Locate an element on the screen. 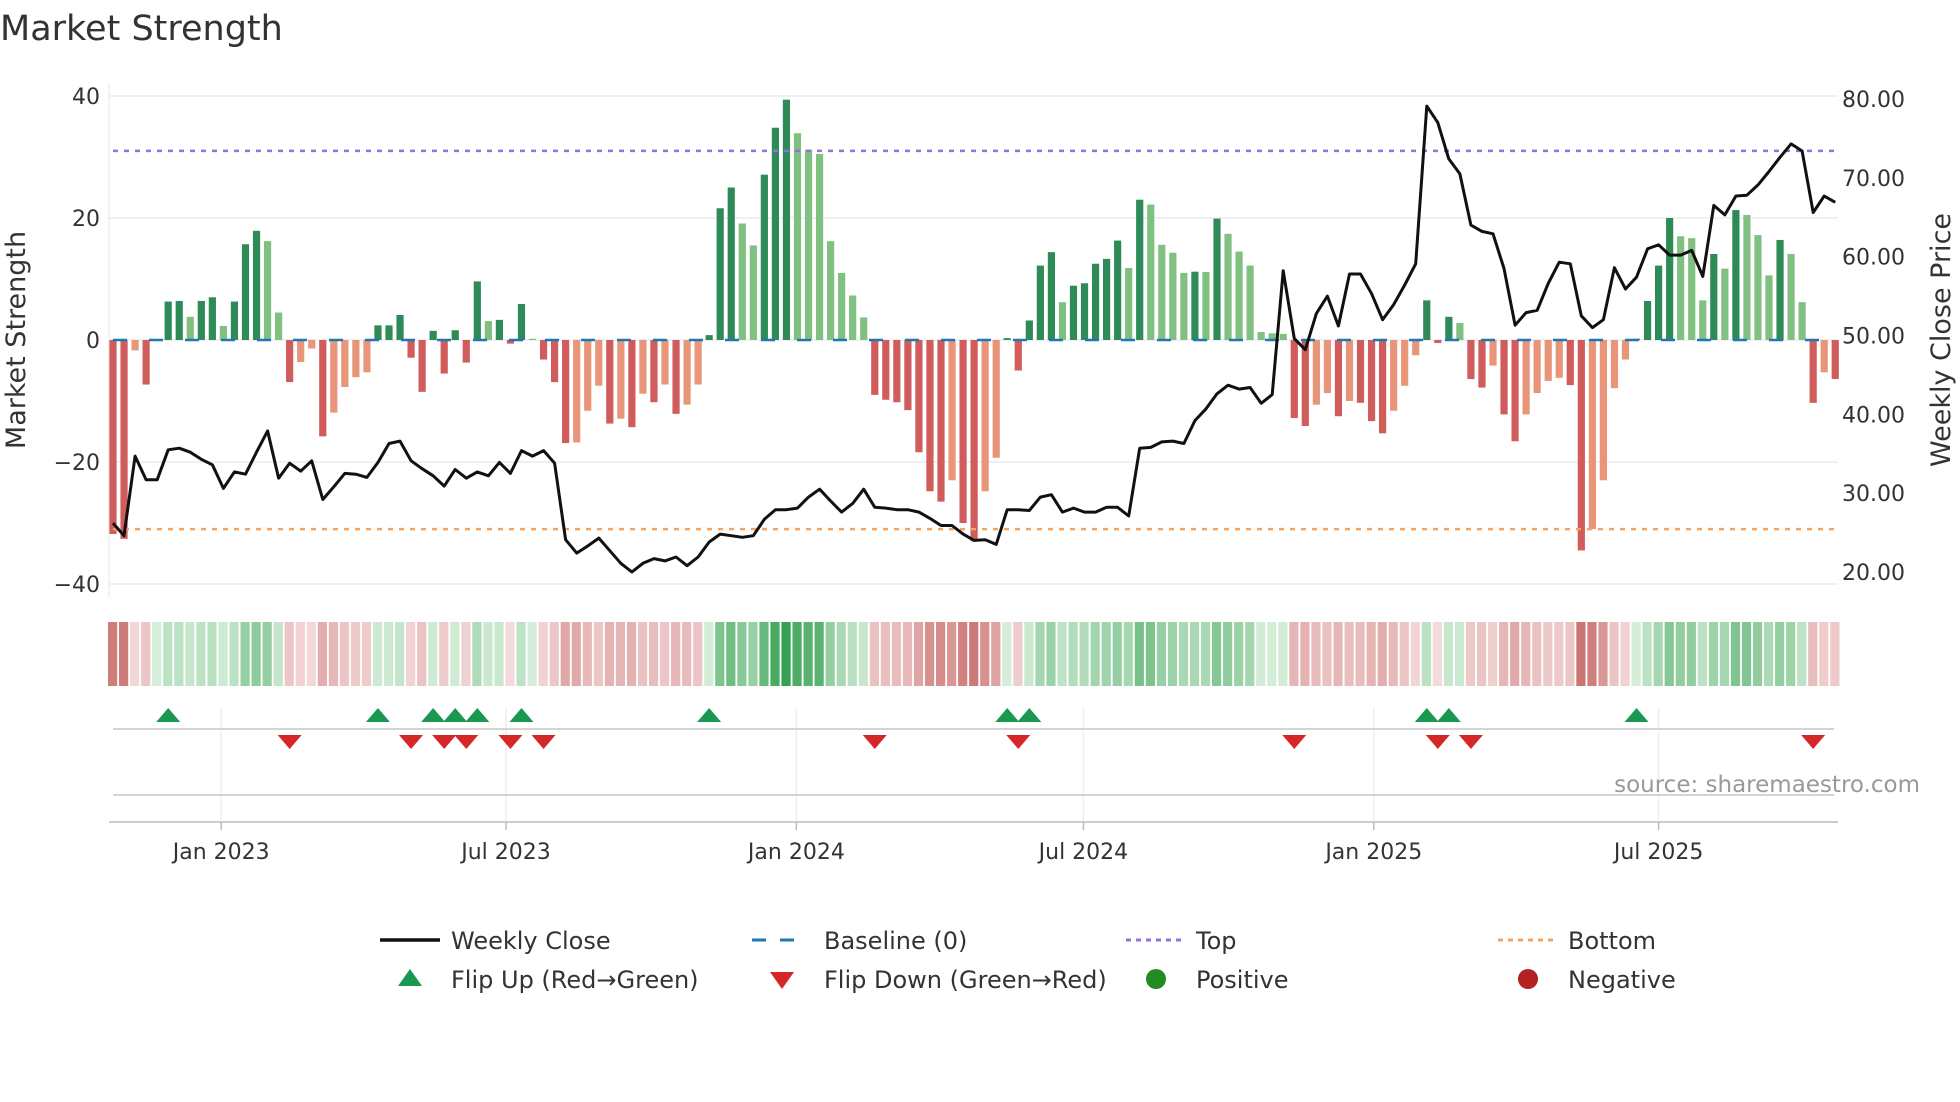  flip-up-marker is located at coordinates (455, 715).